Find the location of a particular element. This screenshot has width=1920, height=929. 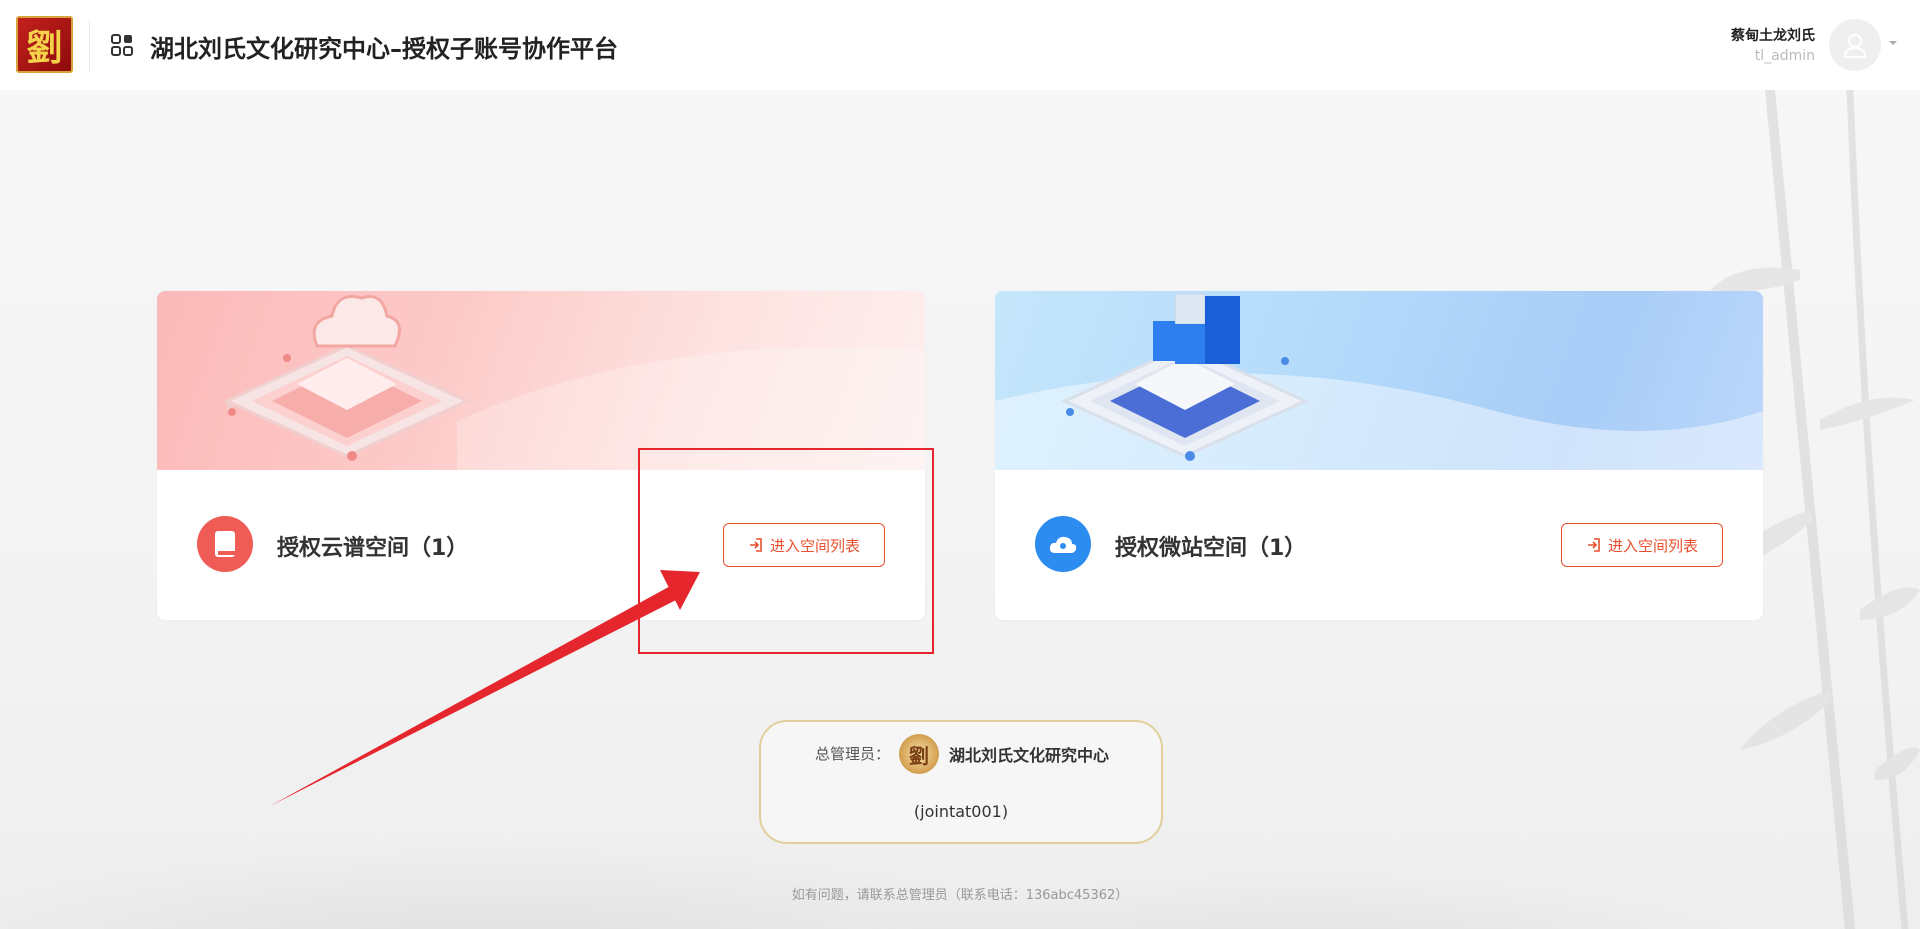

admin-info-box: 总管理员： 劉 湖北刘氏文化研究中心 (jointat001) is located at coordinates (961, 782).